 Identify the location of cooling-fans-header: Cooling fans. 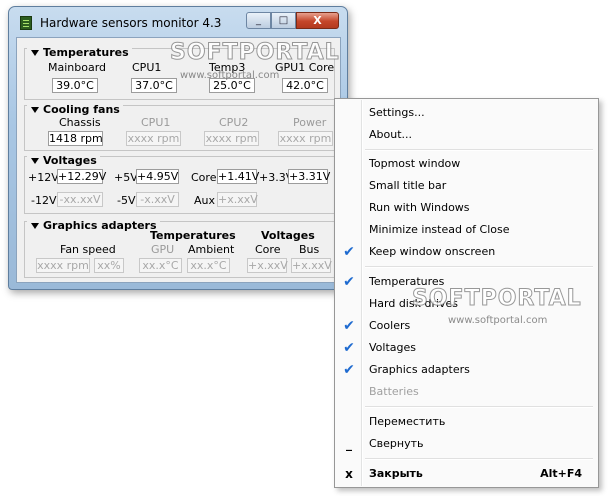
(75, 109).